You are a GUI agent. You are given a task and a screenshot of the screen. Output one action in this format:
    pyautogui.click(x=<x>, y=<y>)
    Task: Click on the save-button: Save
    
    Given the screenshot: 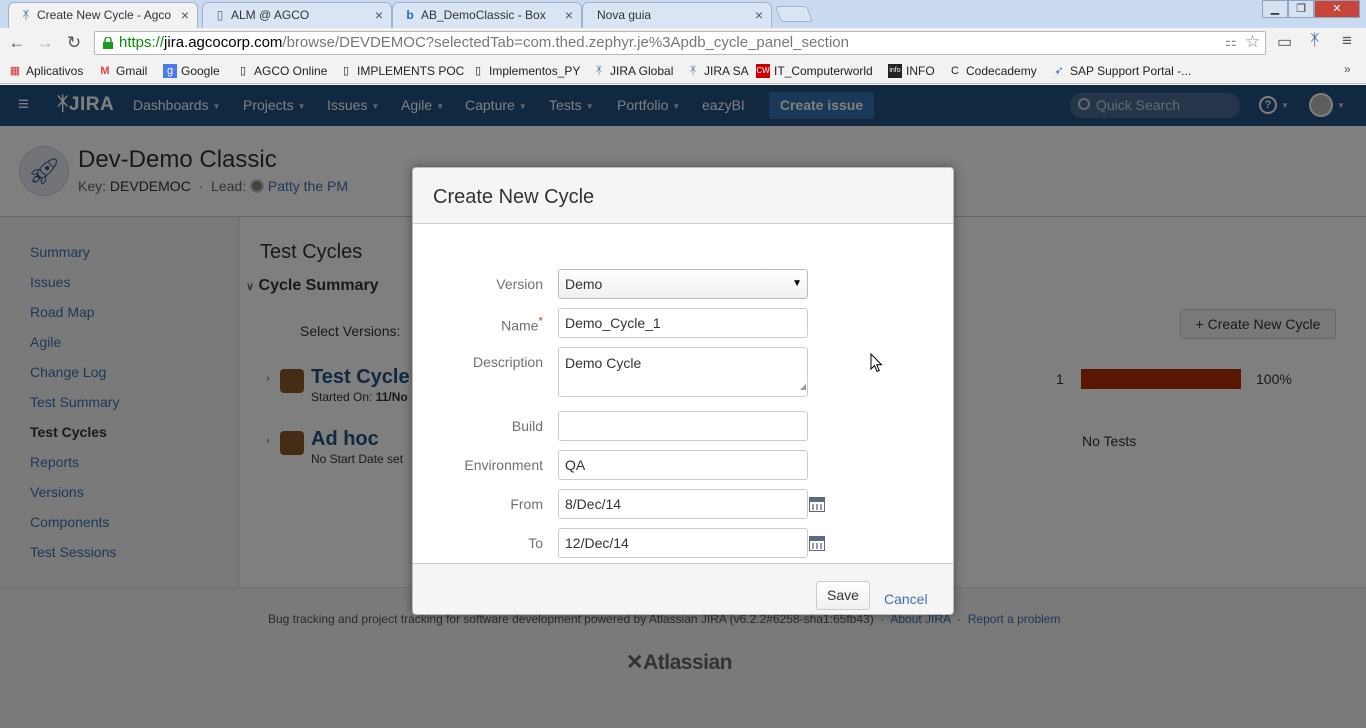 What is the action you would take?
    pyautogui.click(x=843, y=595)
    